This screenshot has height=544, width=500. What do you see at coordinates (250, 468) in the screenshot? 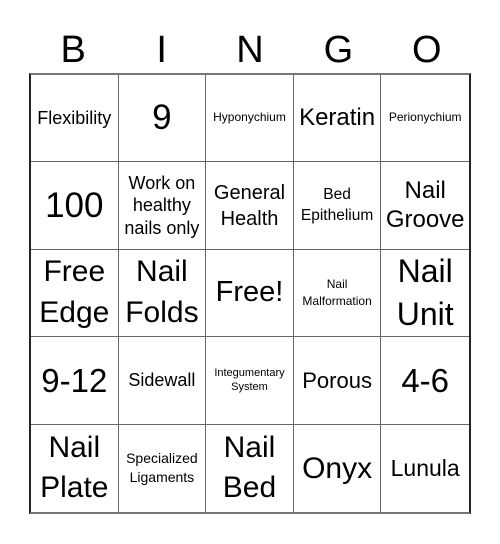
I see `bingo-cell: Nail Bed` at bounding box center [250, 468].